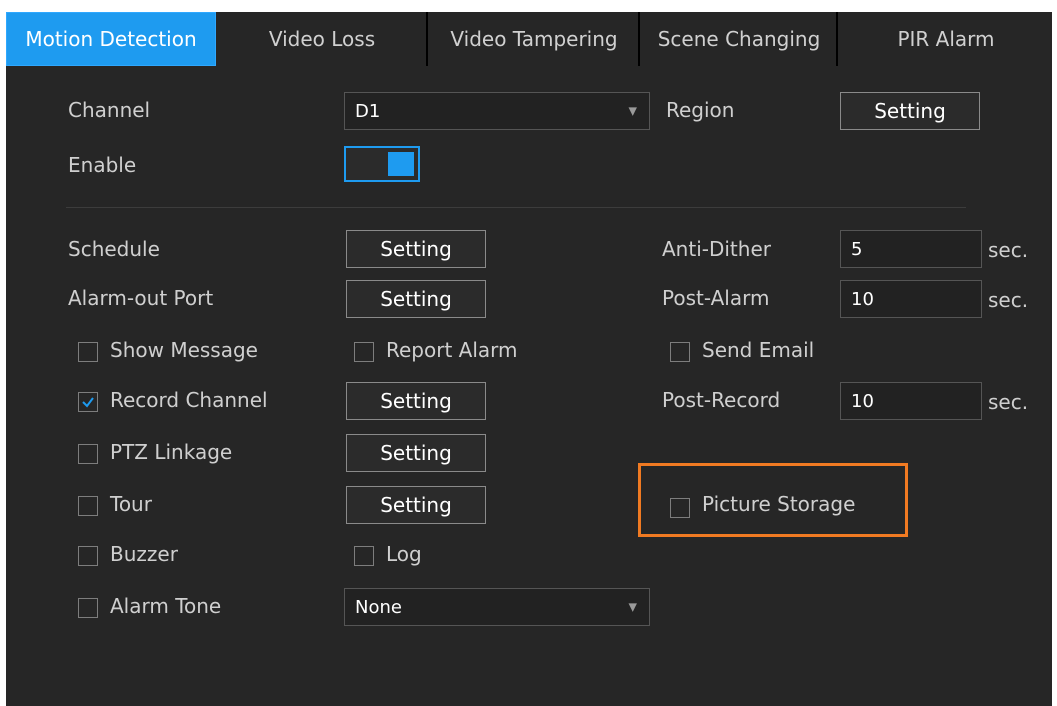  I want to click on tab-pir-alarm: PIR Alarm, so click(946, 39).